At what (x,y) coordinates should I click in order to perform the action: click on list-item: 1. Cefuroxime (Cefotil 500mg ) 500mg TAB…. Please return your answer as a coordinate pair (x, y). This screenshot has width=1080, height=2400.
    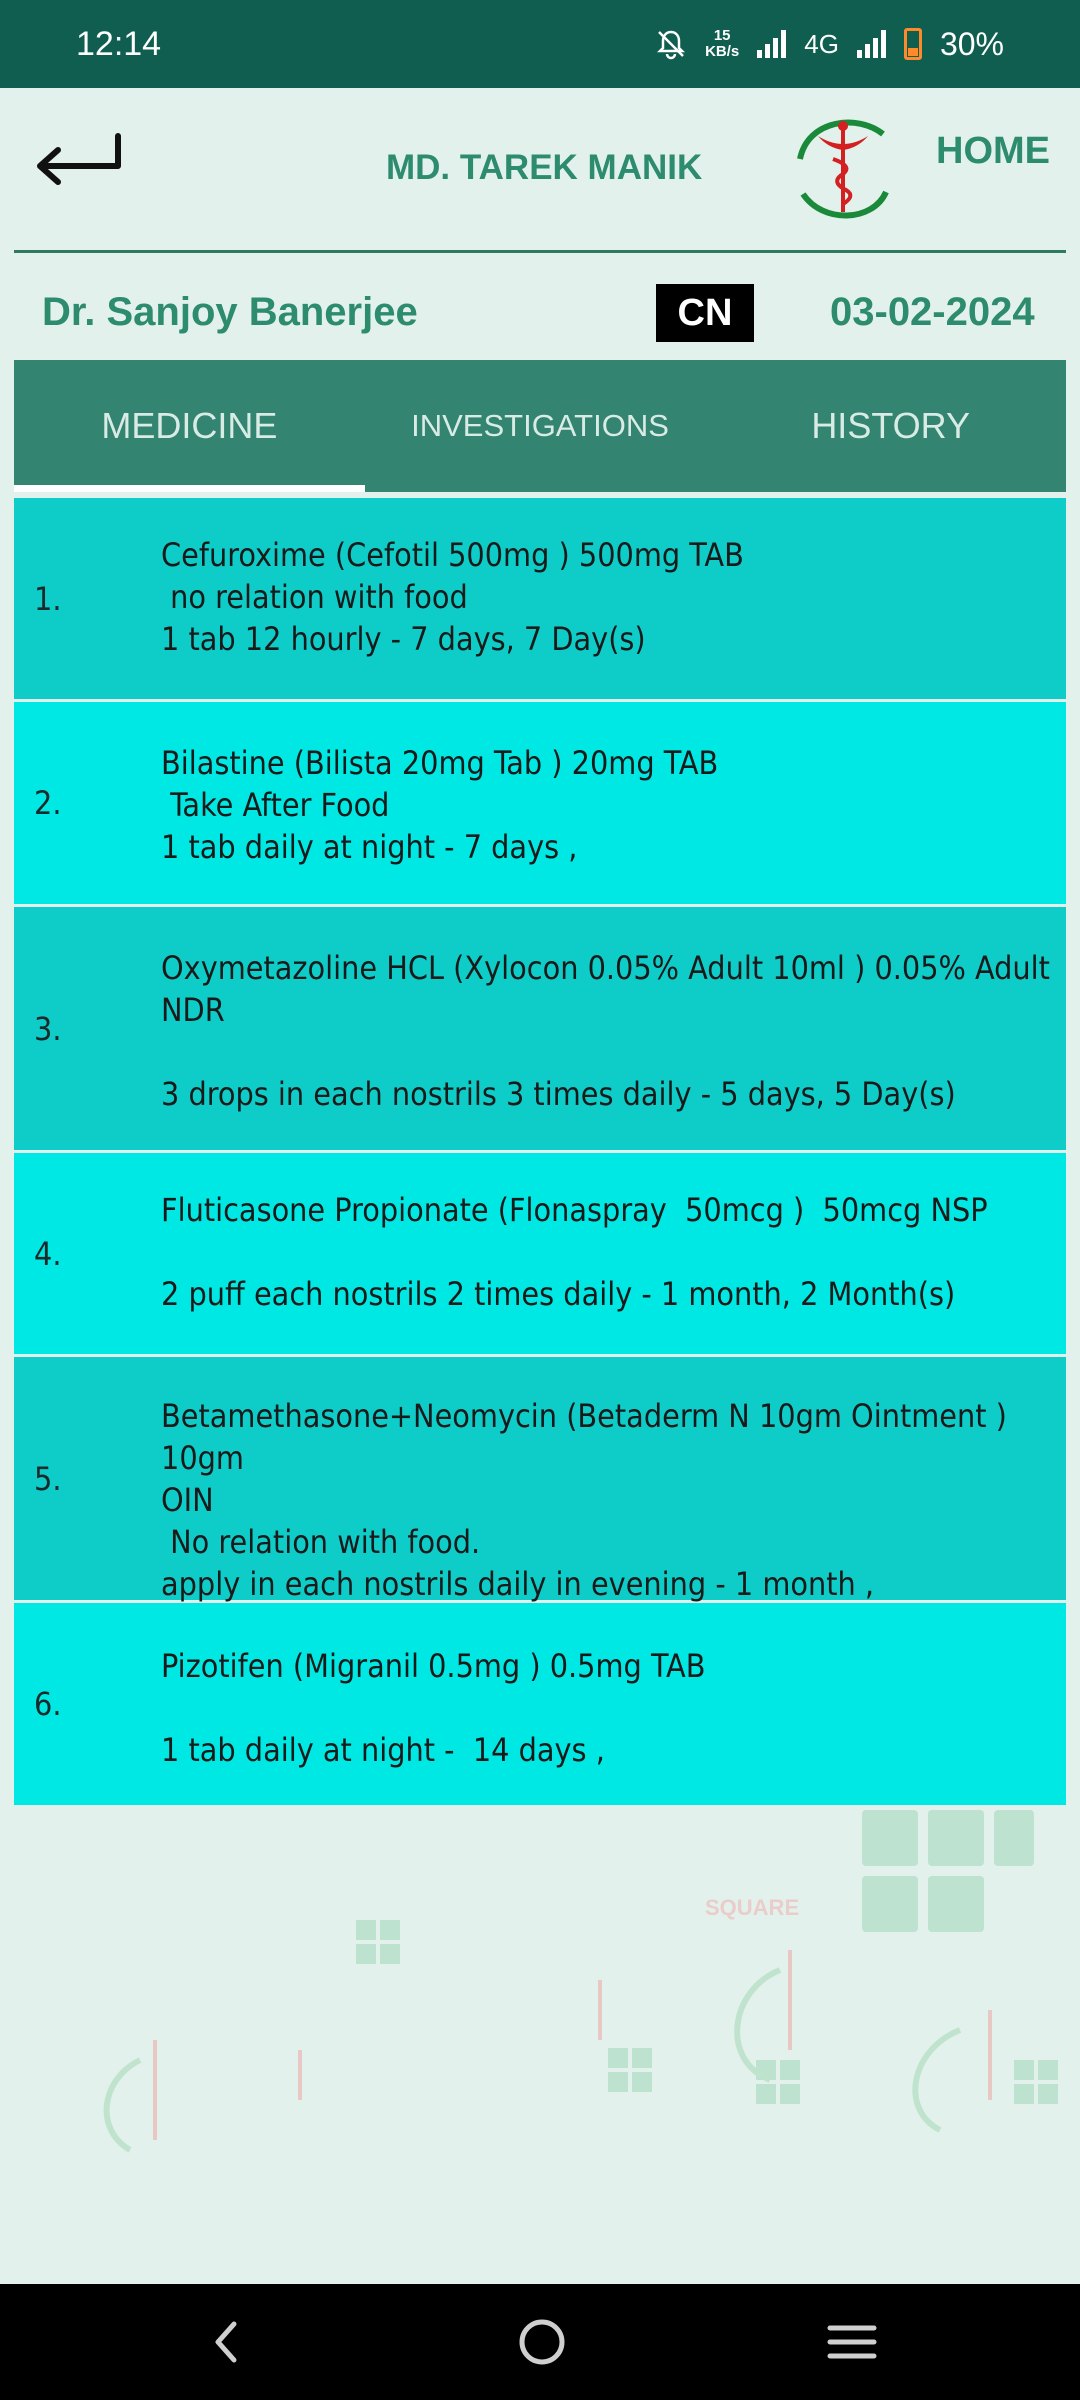
    Looking at the image, I should click on (540, 600).